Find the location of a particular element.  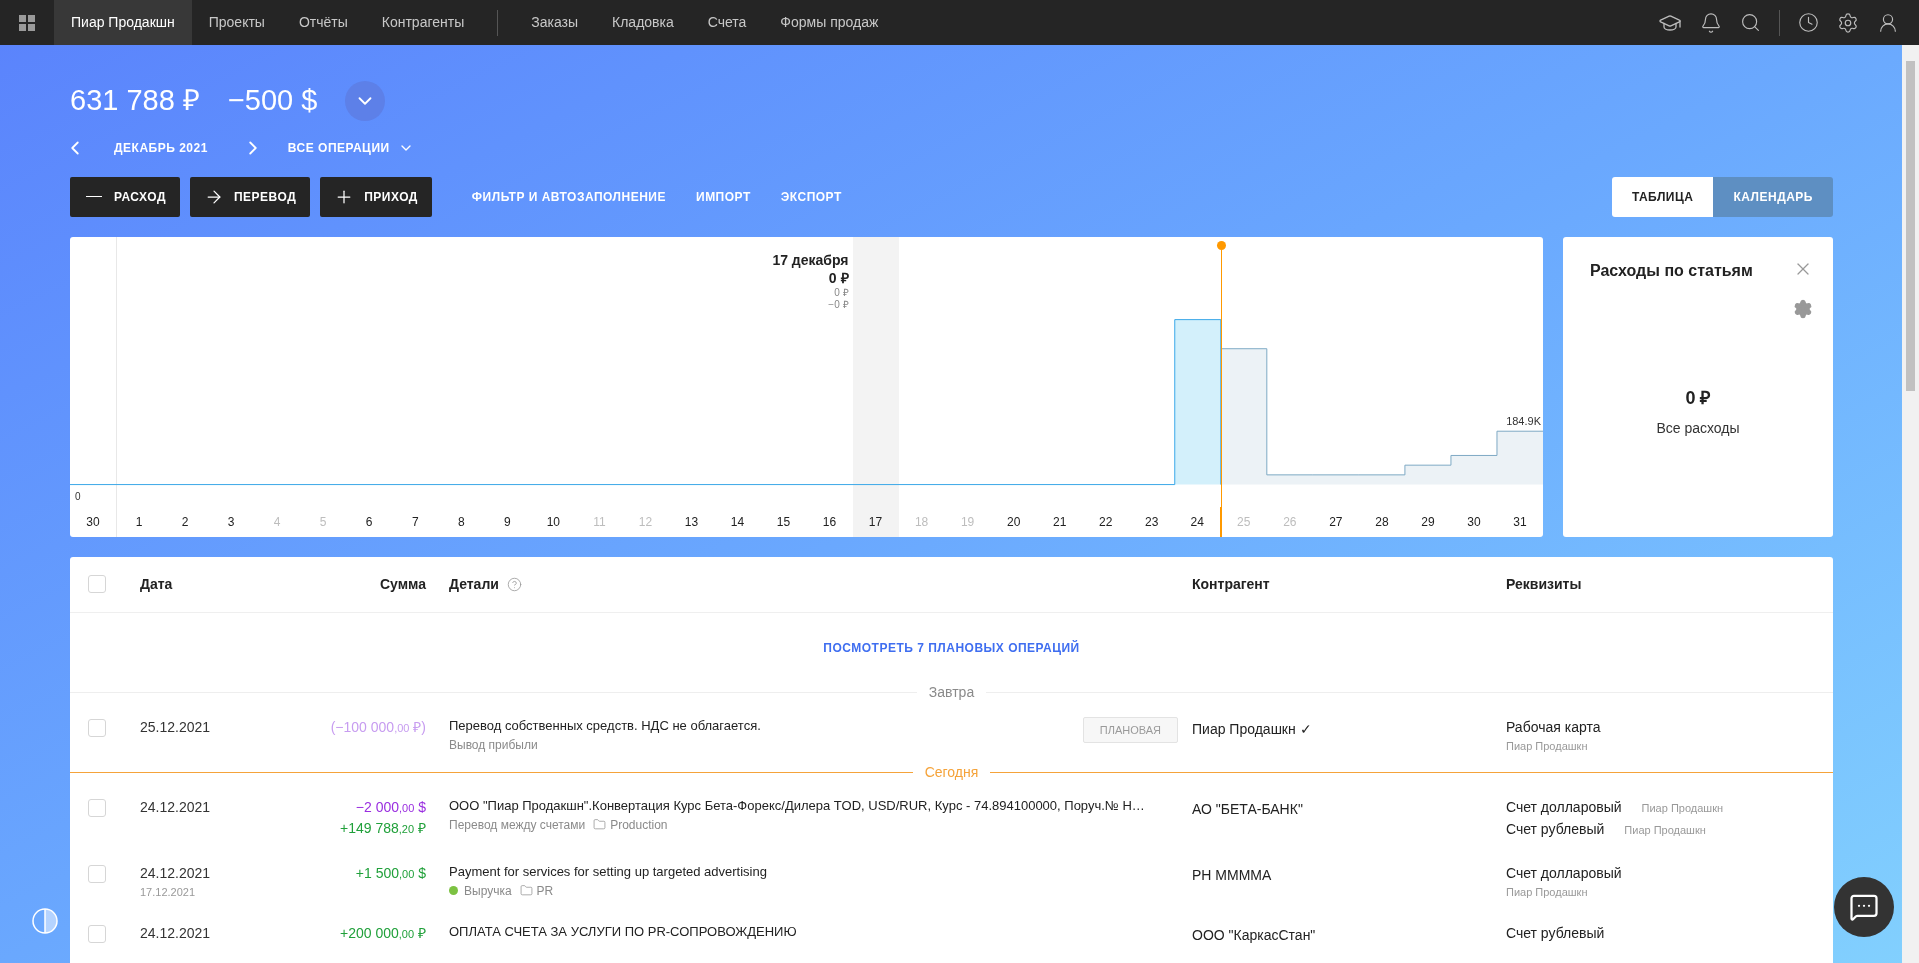

nav-tab: Кладовка is located at coordinates (643, 22).